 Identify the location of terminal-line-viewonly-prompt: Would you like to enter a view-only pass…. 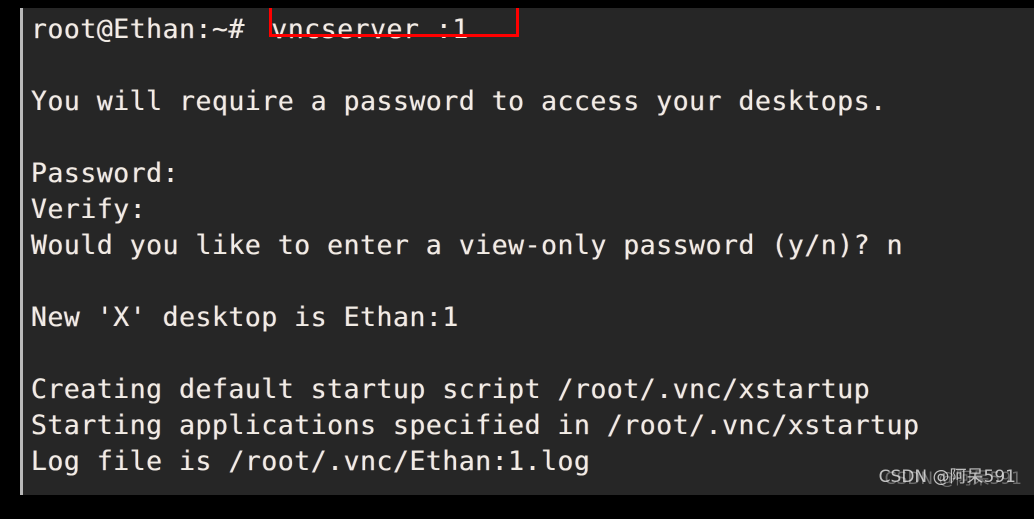
(467, 245).